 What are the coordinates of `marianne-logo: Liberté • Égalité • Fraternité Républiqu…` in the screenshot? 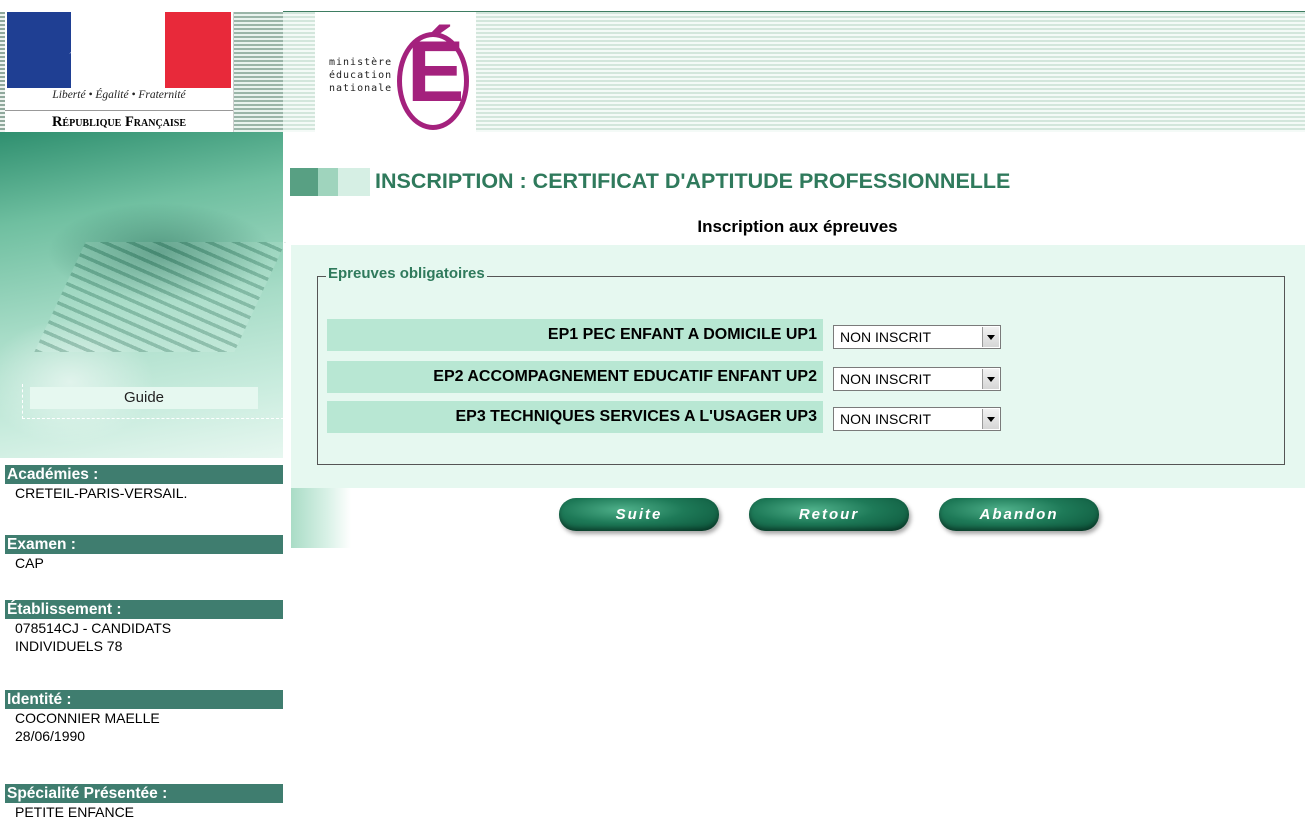 It's located at (119, 72).